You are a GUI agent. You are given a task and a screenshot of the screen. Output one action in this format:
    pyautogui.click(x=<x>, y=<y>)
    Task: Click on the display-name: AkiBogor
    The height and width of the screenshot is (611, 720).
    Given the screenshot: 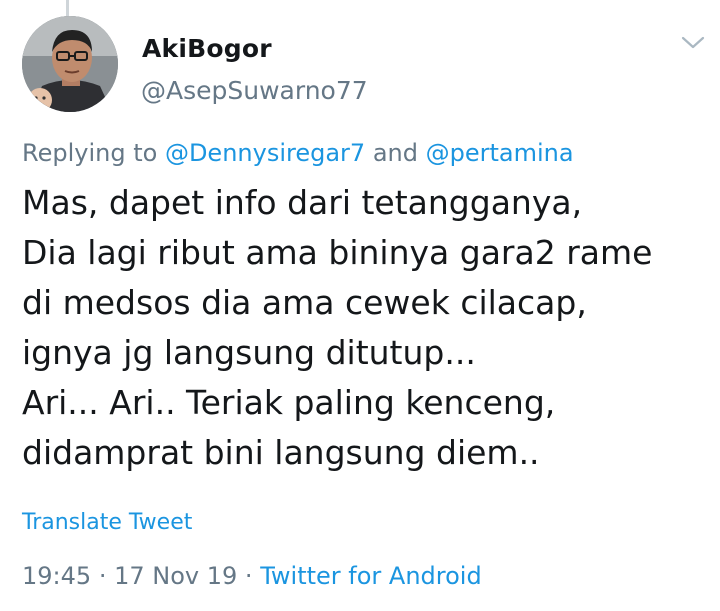 What is the action you would take?
    pyautogui.click(x=207, y=48)
    